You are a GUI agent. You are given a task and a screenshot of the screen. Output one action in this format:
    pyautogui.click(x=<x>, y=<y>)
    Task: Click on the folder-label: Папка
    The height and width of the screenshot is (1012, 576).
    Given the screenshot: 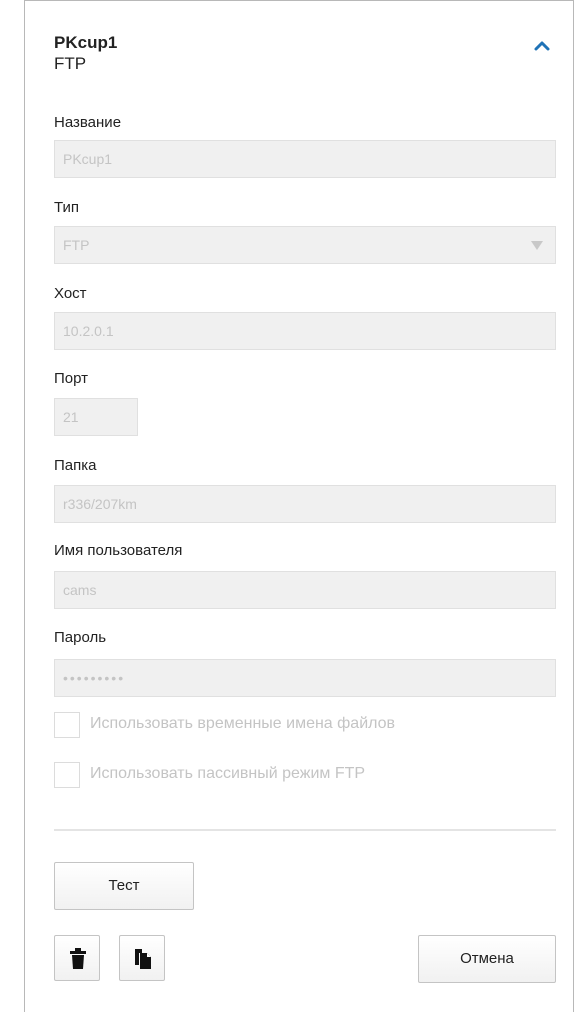 What is the action you would take?
    pyautogui.click(x=75, y=465)
    